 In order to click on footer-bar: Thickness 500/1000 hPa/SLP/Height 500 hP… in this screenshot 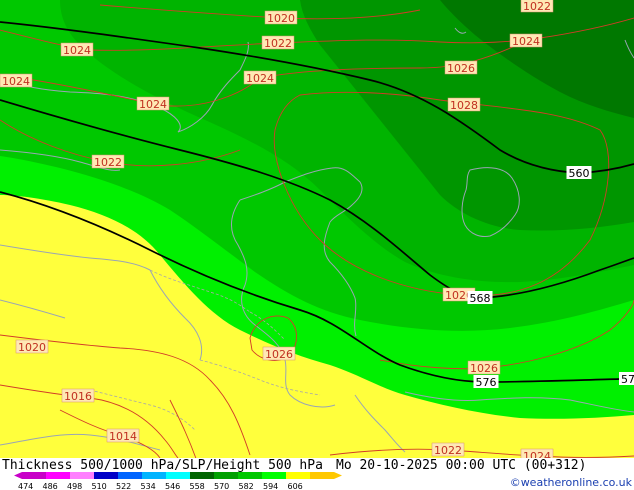, I will do `click(317, 474)`.